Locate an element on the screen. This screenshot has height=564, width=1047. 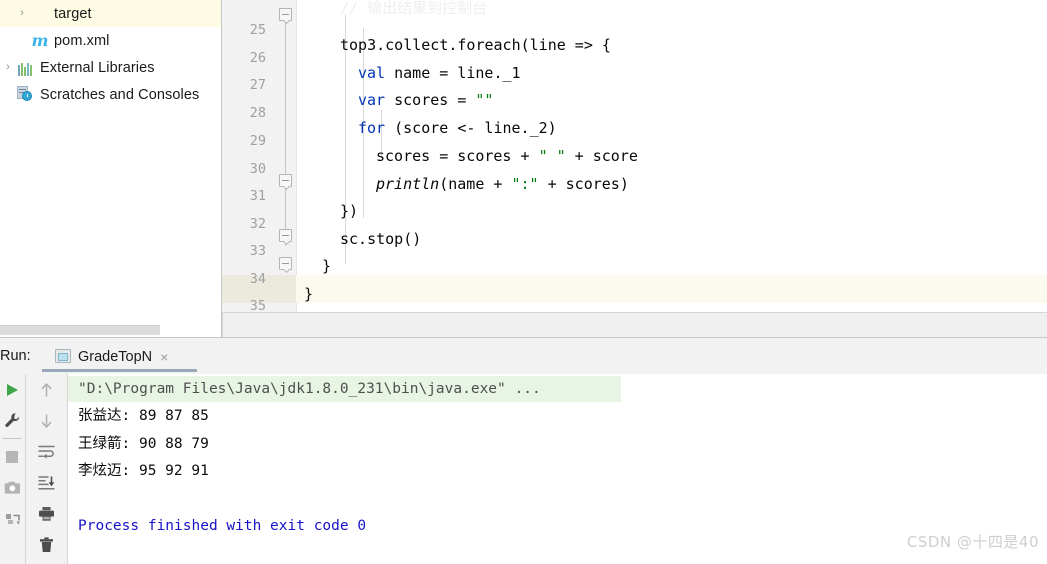
console-output-line: 张益达: 89 87 85 is located at coordinates (143, 416).